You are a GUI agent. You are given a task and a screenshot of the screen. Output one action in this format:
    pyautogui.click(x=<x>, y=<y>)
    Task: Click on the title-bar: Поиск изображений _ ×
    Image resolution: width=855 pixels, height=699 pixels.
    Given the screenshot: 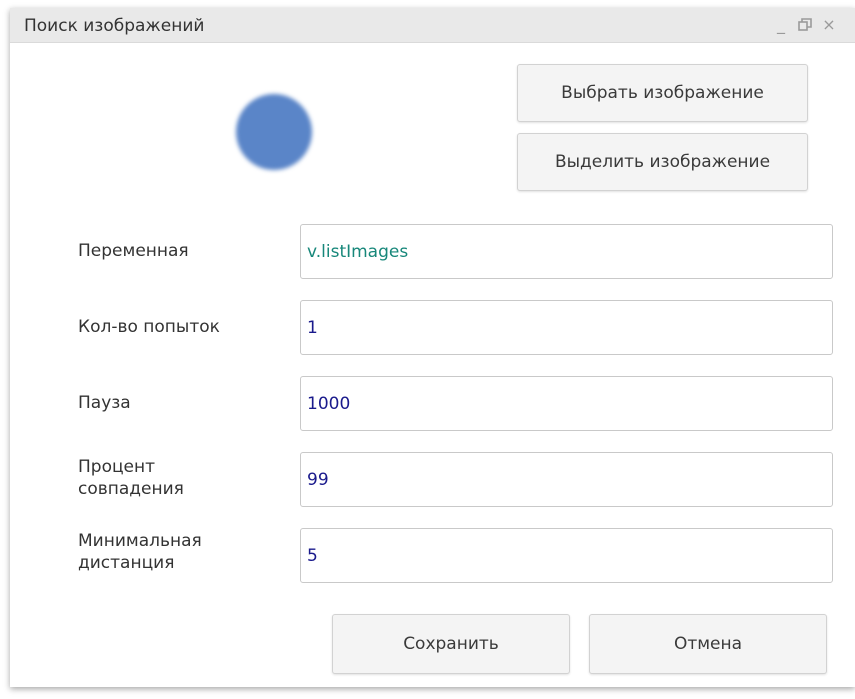 What is the action you would take?
    pyautogui.click(x=432, y=25)
    